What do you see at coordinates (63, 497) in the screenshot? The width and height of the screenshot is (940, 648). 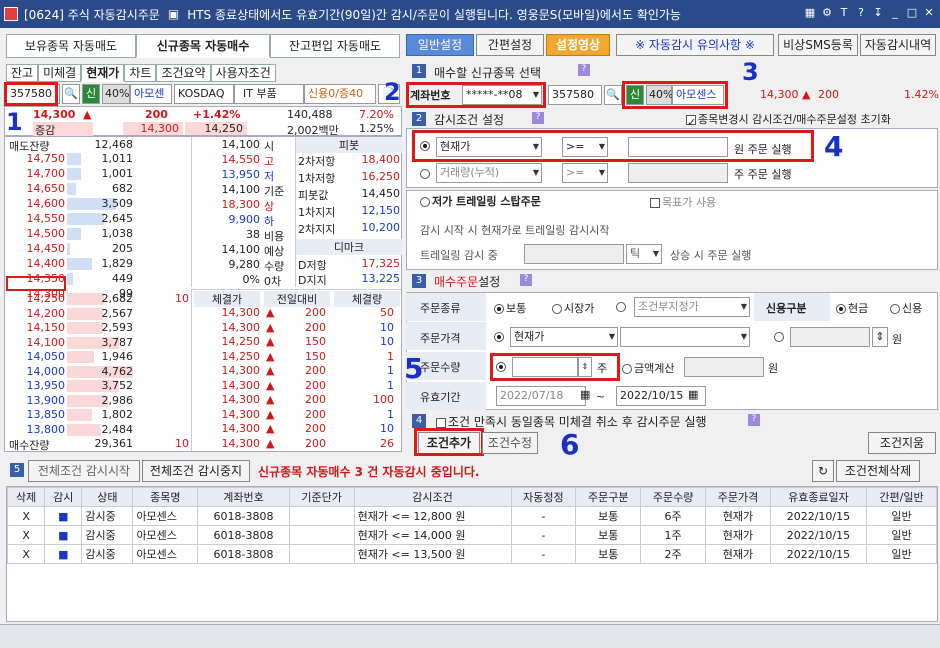 I see `table-header: 감시` at bounding box center [63, 497].